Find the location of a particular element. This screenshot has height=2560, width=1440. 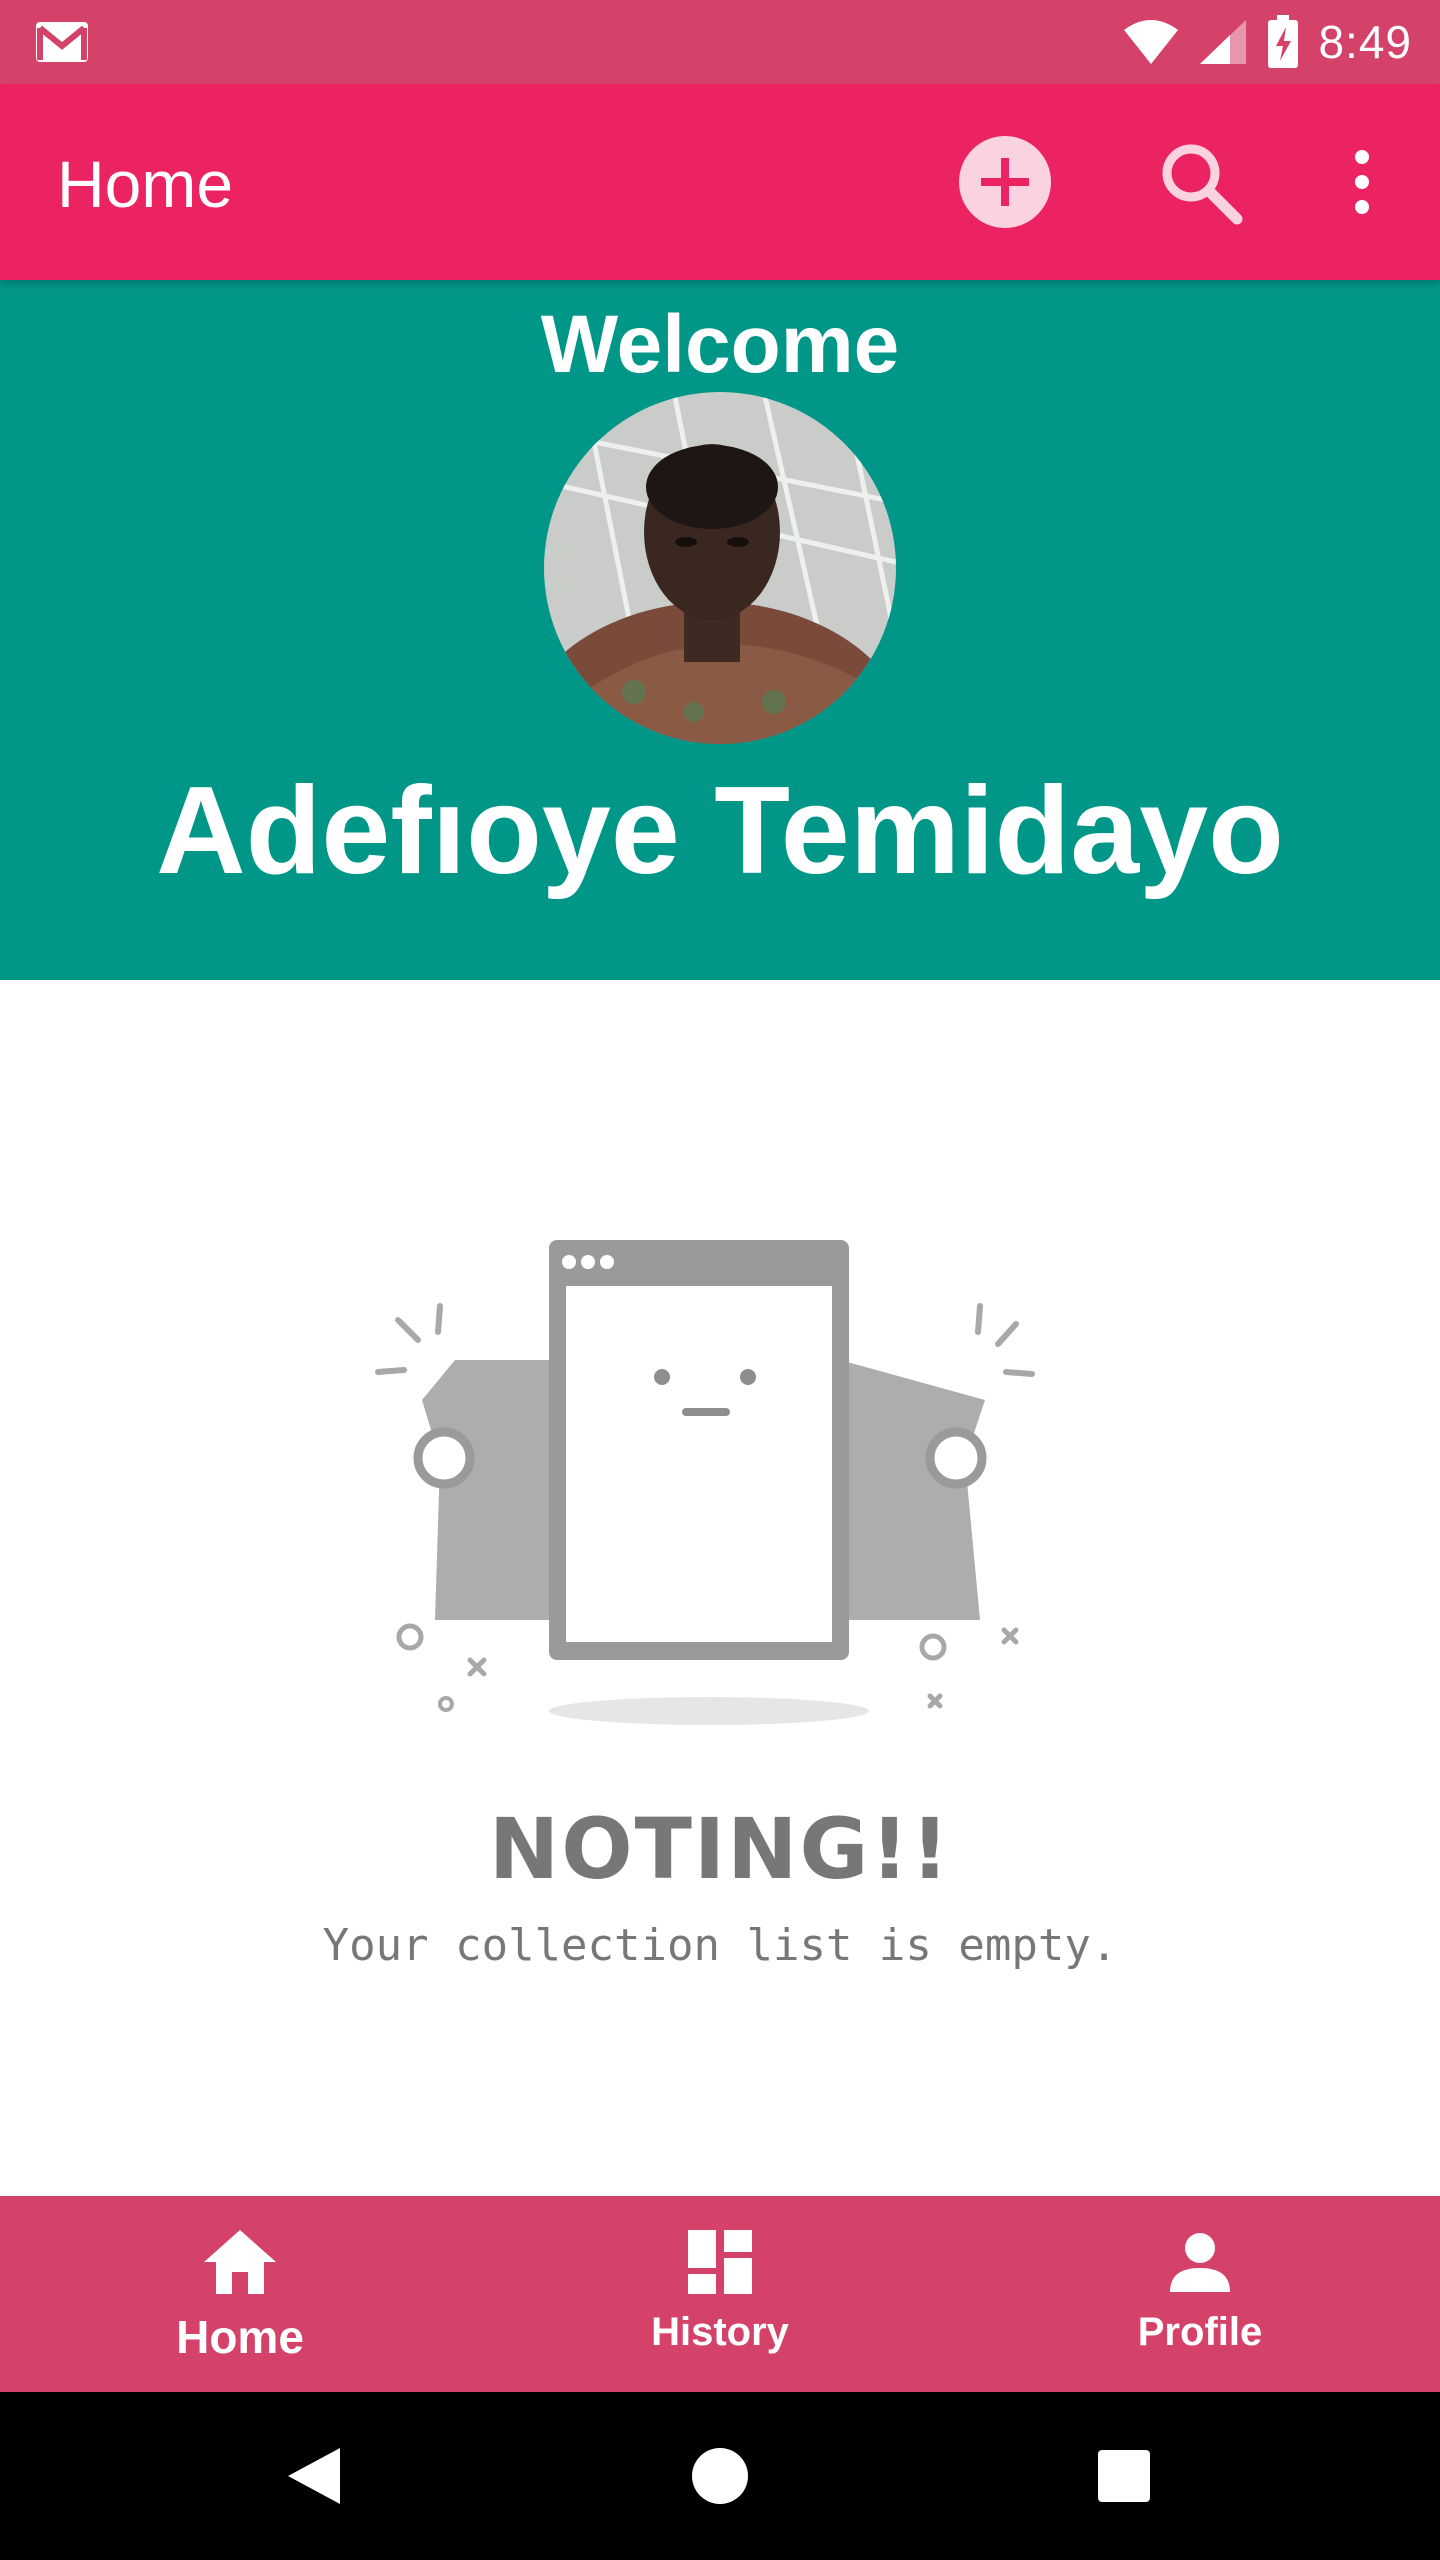

person-icon is located at coordinates (1200, 2262).